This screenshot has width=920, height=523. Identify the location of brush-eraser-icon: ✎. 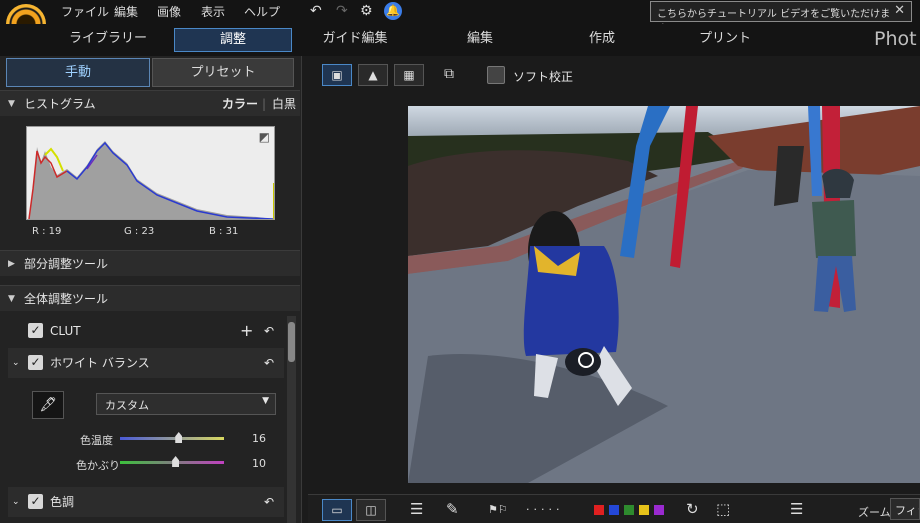
(452, 509).